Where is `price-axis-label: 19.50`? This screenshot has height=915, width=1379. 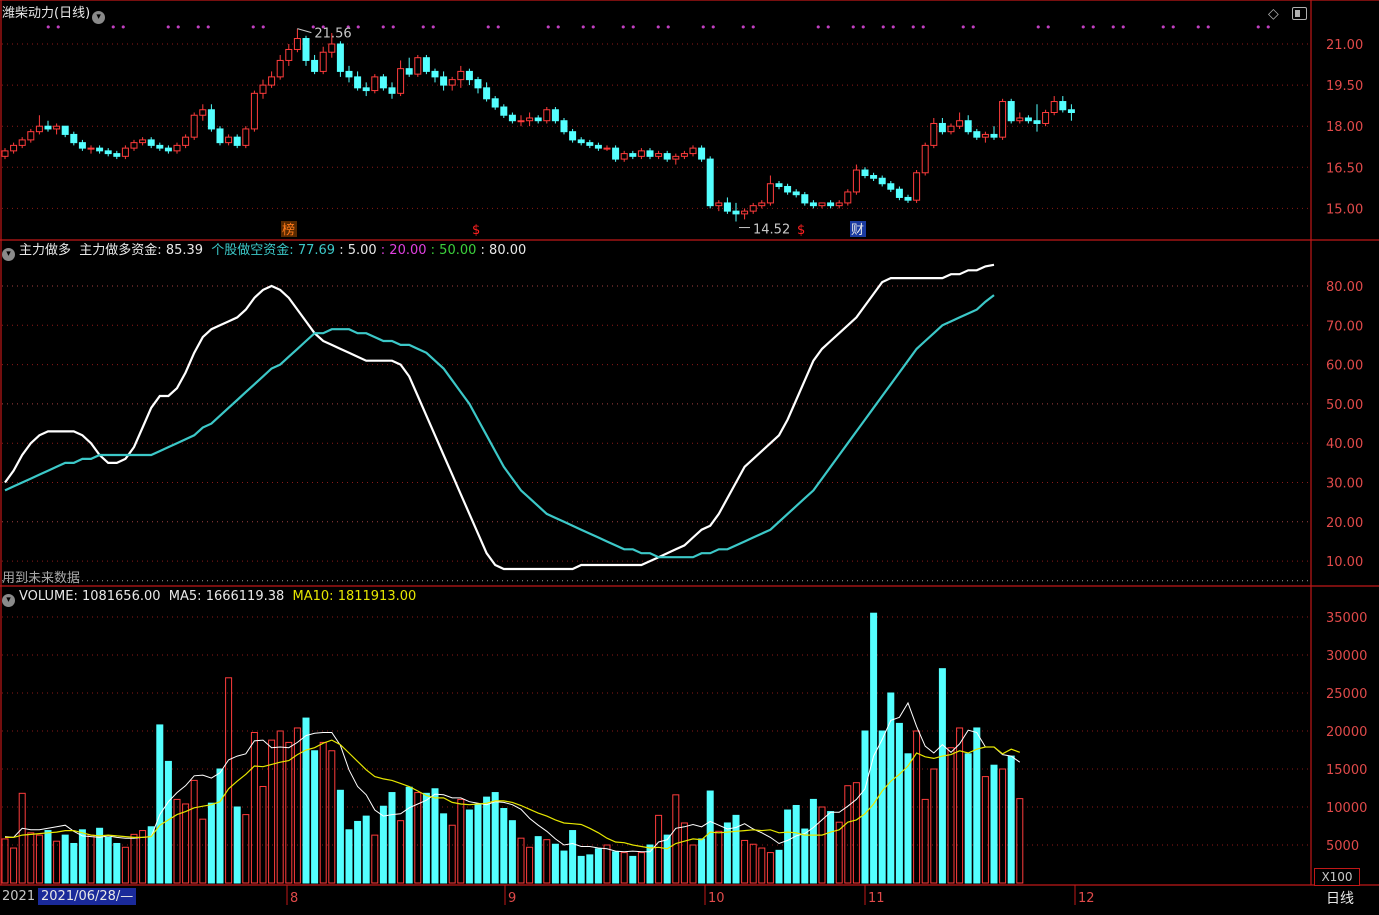
price-axis-label: 19.50 is located at coordinates (1344, 86).